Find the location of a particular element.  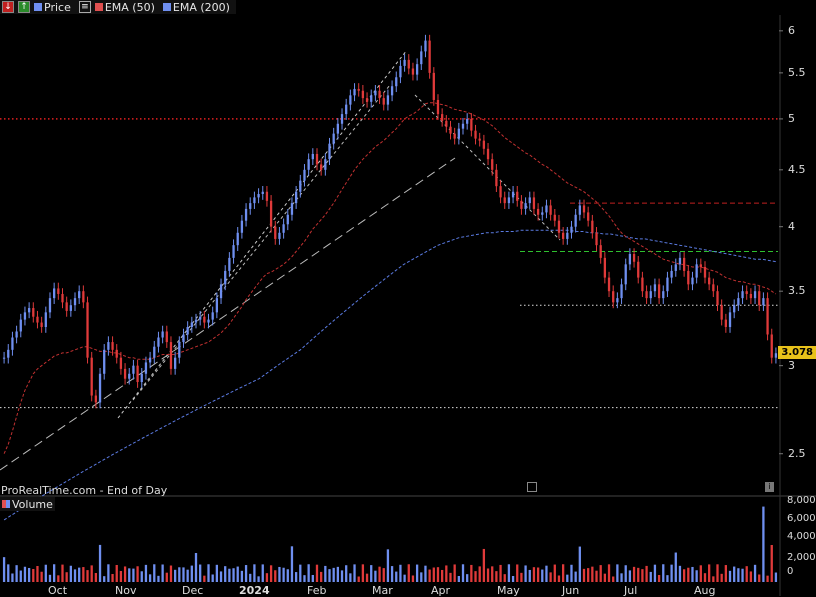

y-tick-label: 4 is located at coordinates (791, 226).